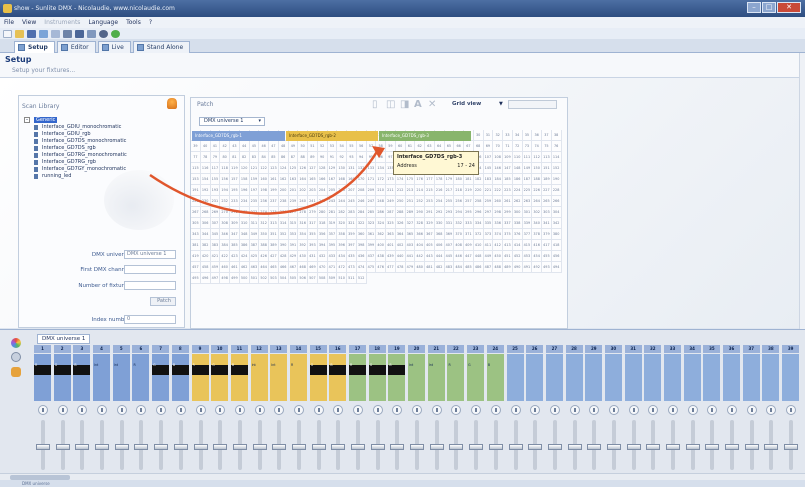 The height and width of the screenshot is (487, 805). What do you see at coordinates (556, 212) in the screenshot?
I see `dmx-channel-cell: 304` at bounding box center [556, 212].